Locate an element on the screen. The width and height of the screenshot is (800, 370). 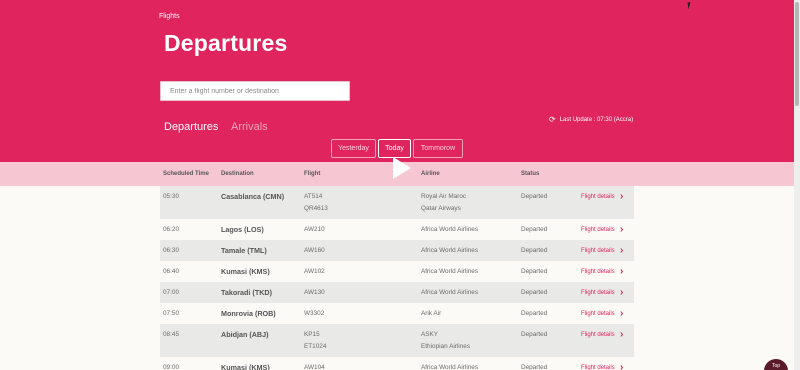
destination: Abidjan (ABJ) is located at coordinates (245, 334).